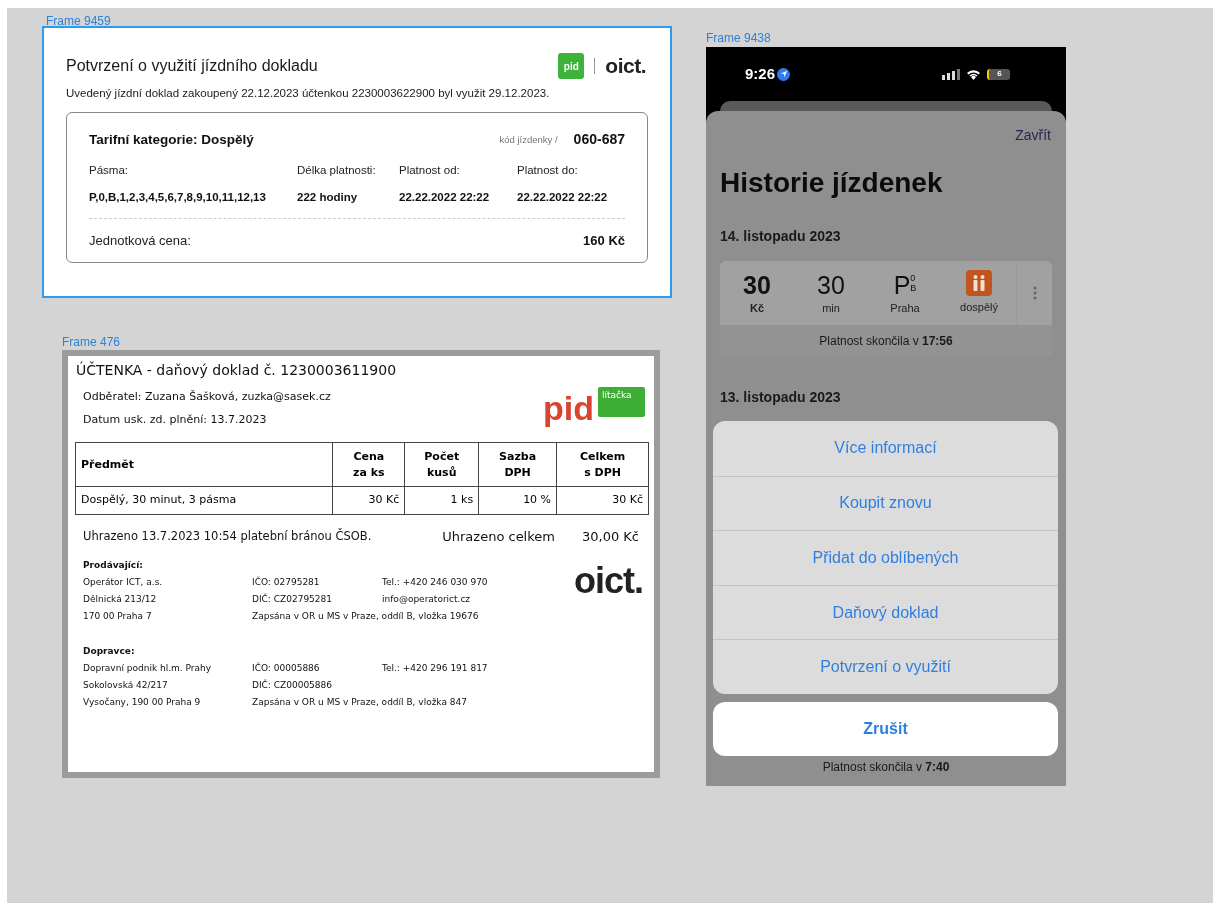 This screenshot has height=903, width=1213. What do you see at coordinates (140, 240) in the screenshot?
I see `price-label: Jednotková cena:` at bounding box center [140, 240].